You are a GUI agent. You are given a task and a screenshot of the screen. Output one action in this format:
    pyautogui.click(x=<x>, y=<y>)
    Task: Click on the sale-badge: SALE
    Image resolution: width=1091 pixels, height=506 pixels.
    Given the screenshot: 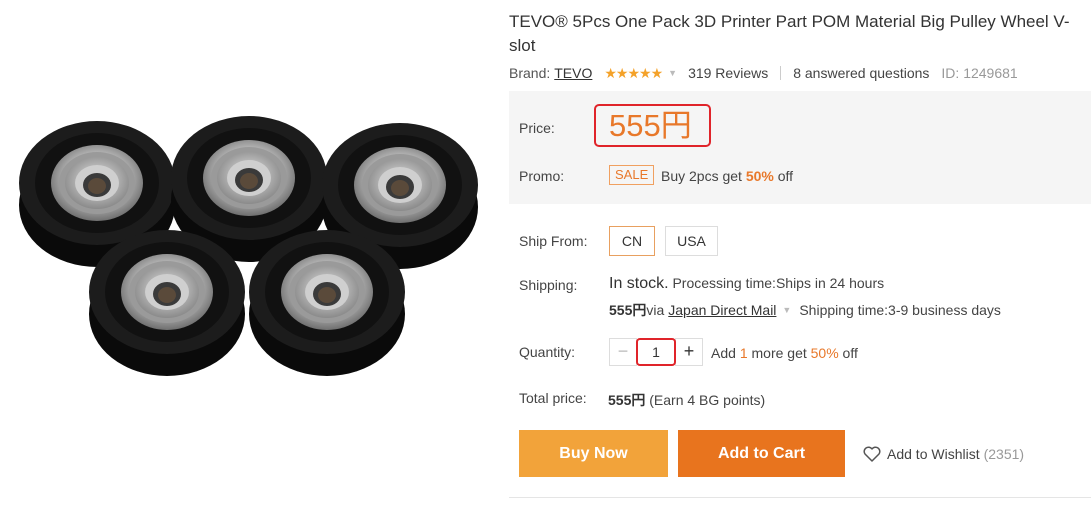 What is the action you would take?
    pyautogui.click(x=632, y=175)
    